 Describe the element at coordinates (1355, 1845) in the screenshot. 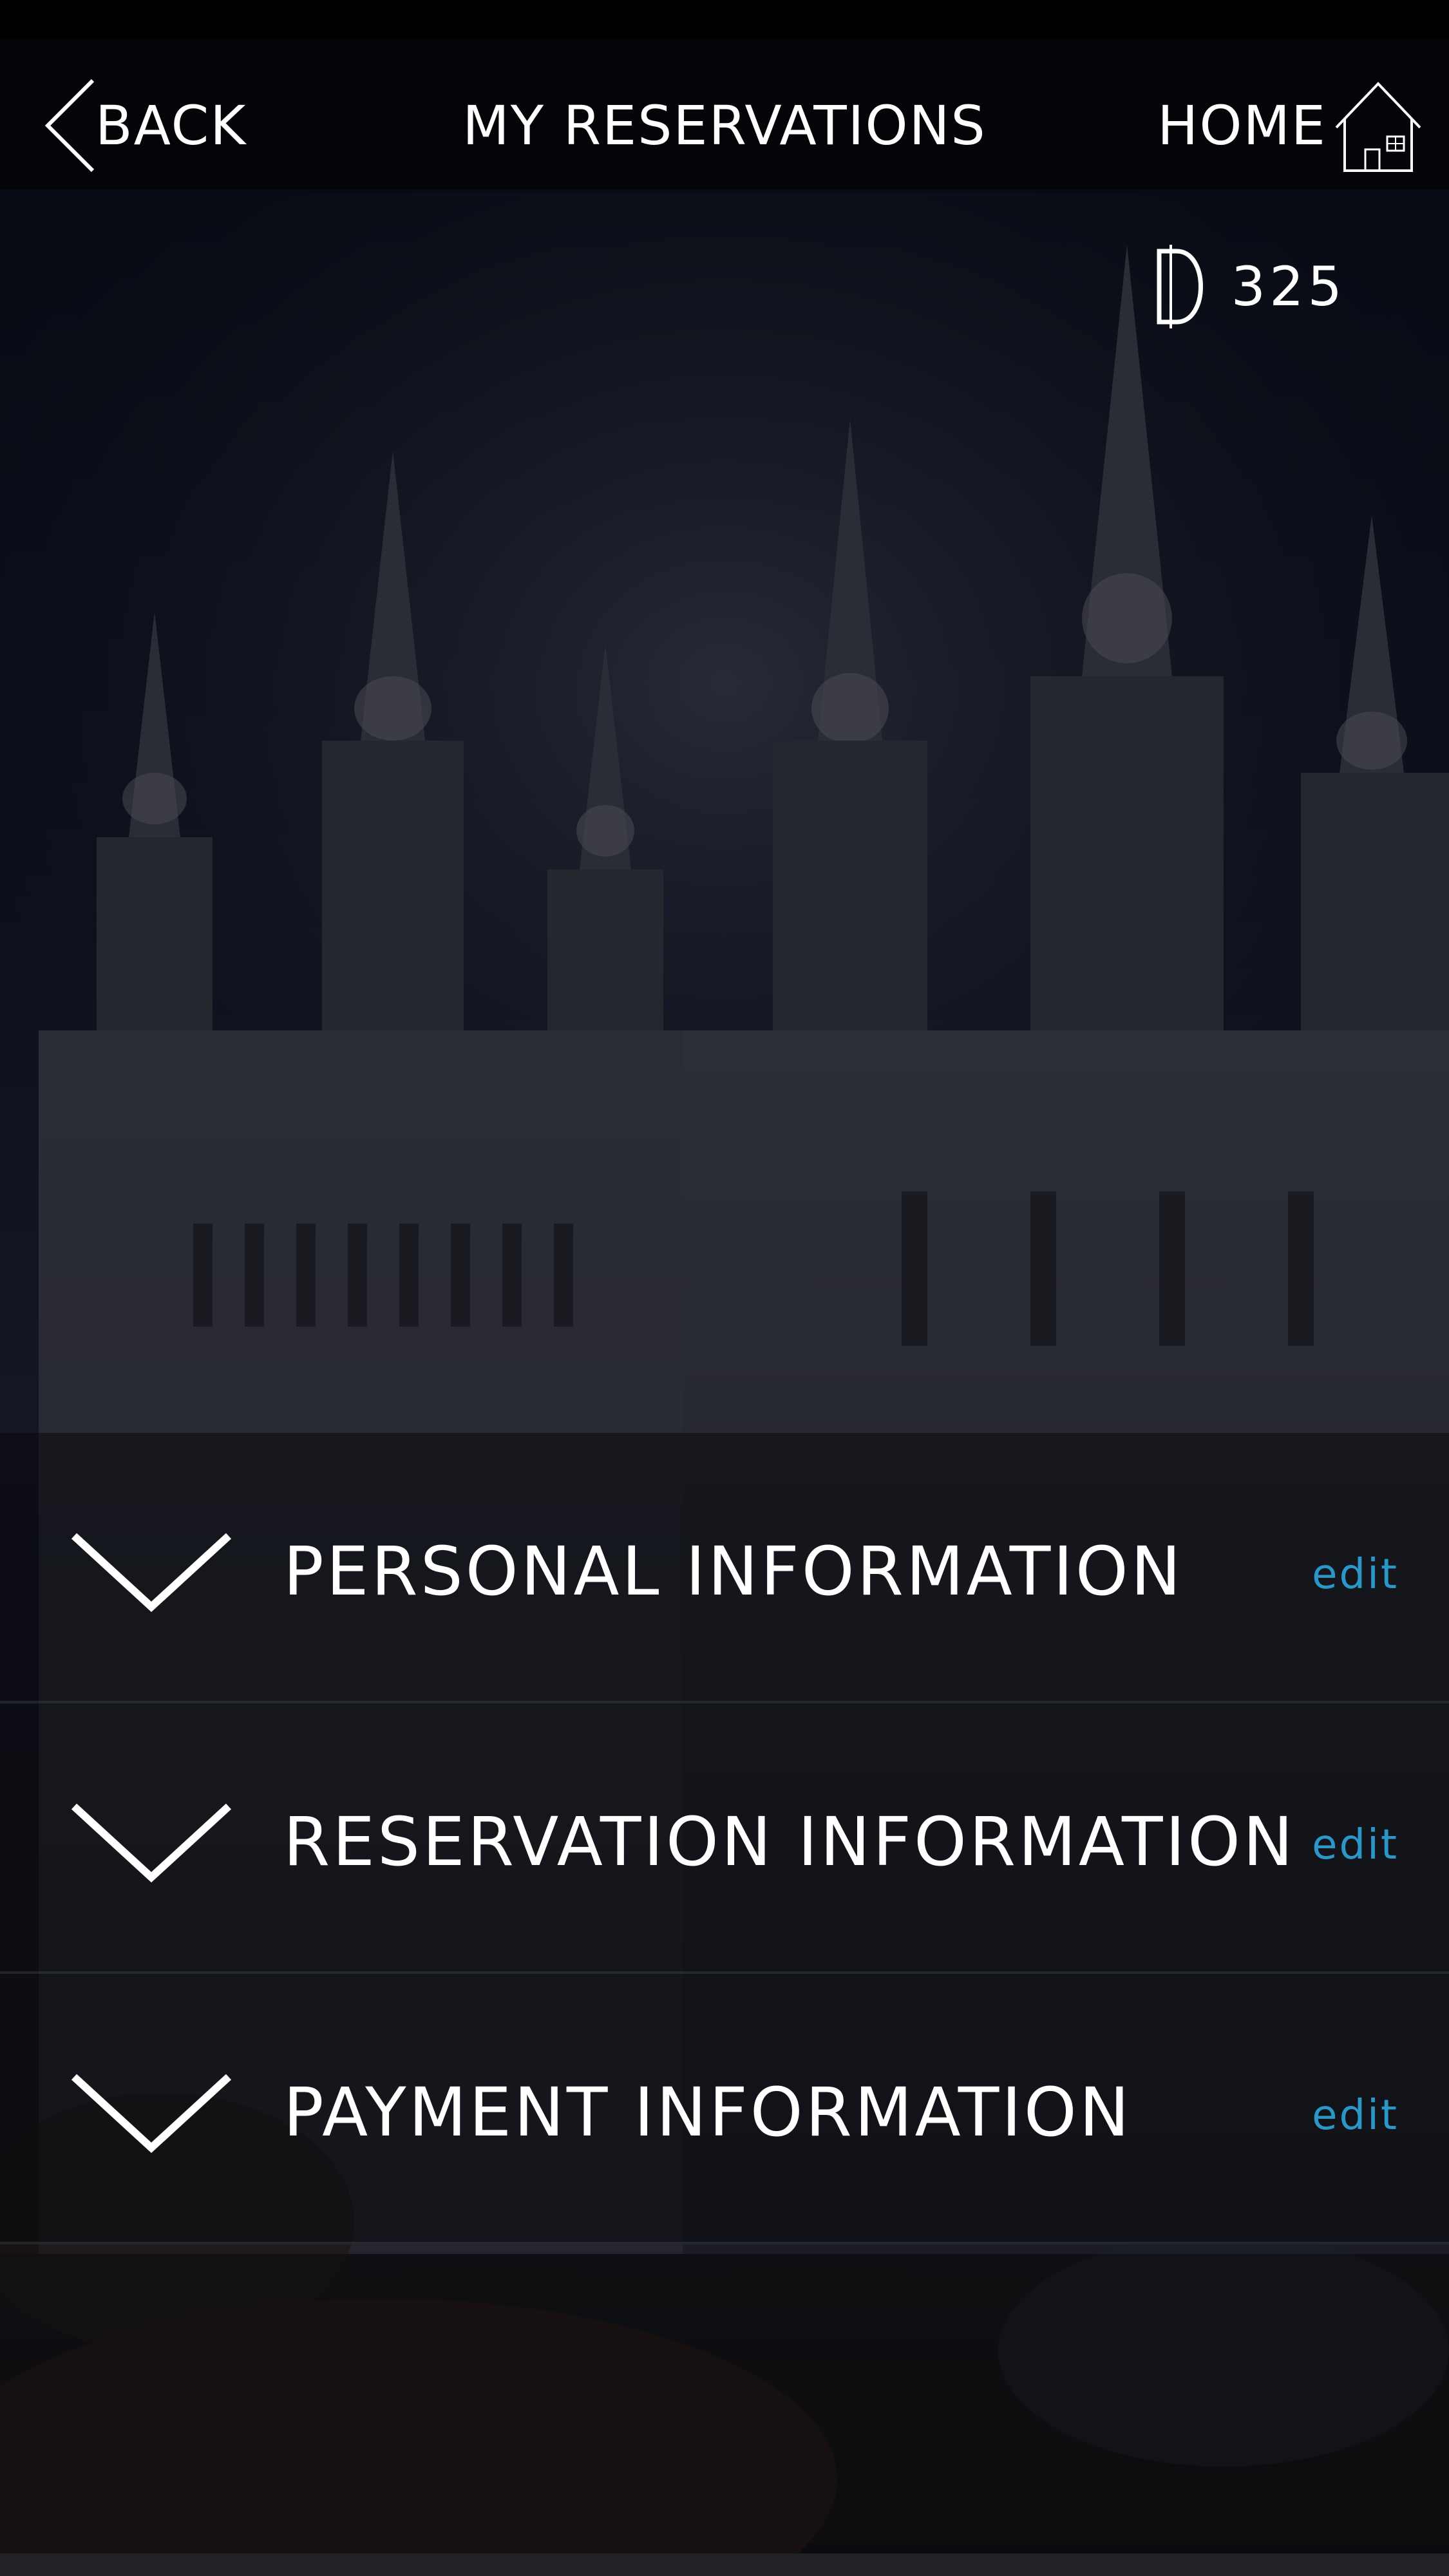

I see `edit-reservation-information-link: edit` at that location.